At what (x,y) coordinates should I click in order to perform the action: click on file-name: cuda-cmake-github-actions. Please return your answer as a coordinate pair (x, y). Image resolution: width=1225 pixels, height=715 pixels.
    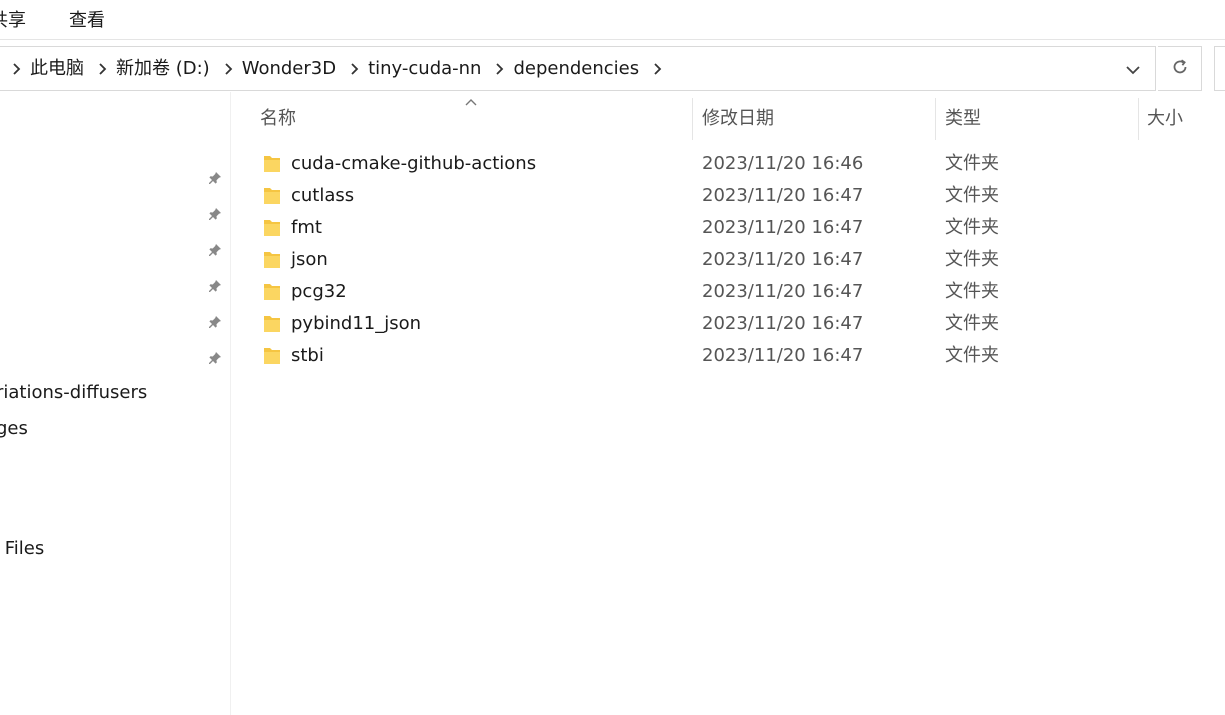
    Looking at the image, I should click on (413, 164).